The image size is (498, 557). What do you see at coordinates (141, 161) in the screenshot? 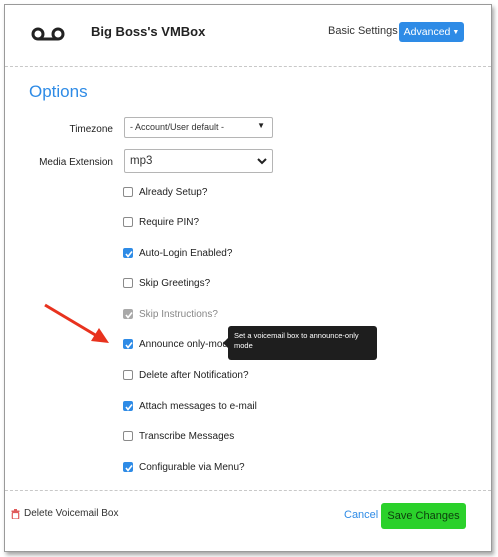
I see `media-extension-value: mp3` at bounding box center [141, 161].